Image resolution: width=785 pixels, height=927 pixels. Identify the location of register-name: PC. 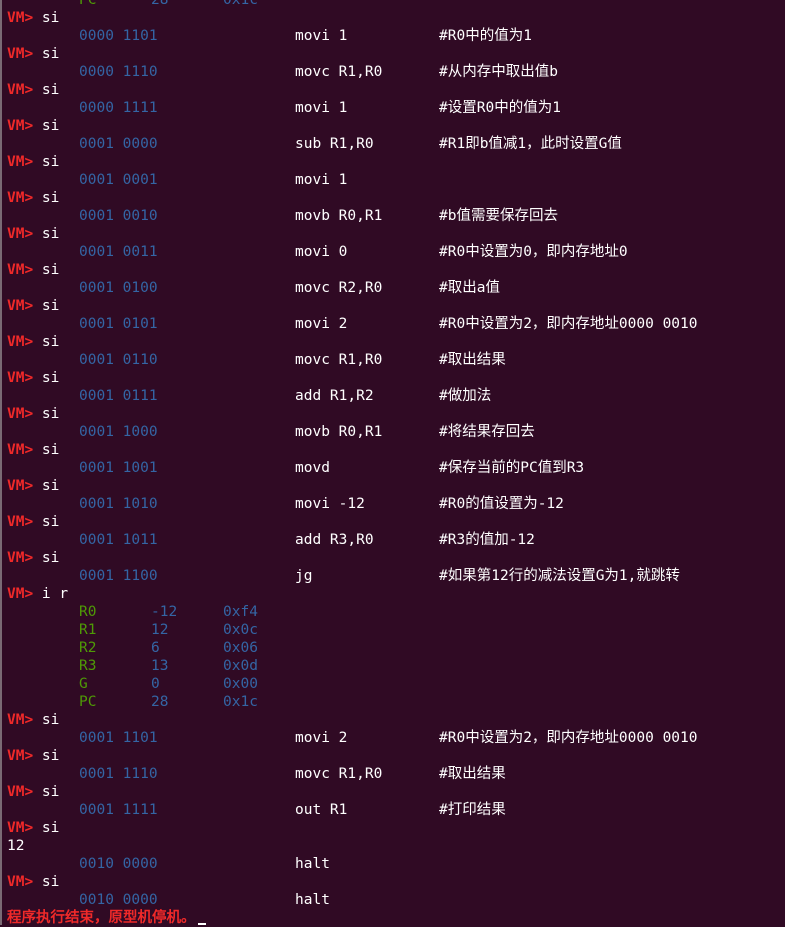
(88, 702).